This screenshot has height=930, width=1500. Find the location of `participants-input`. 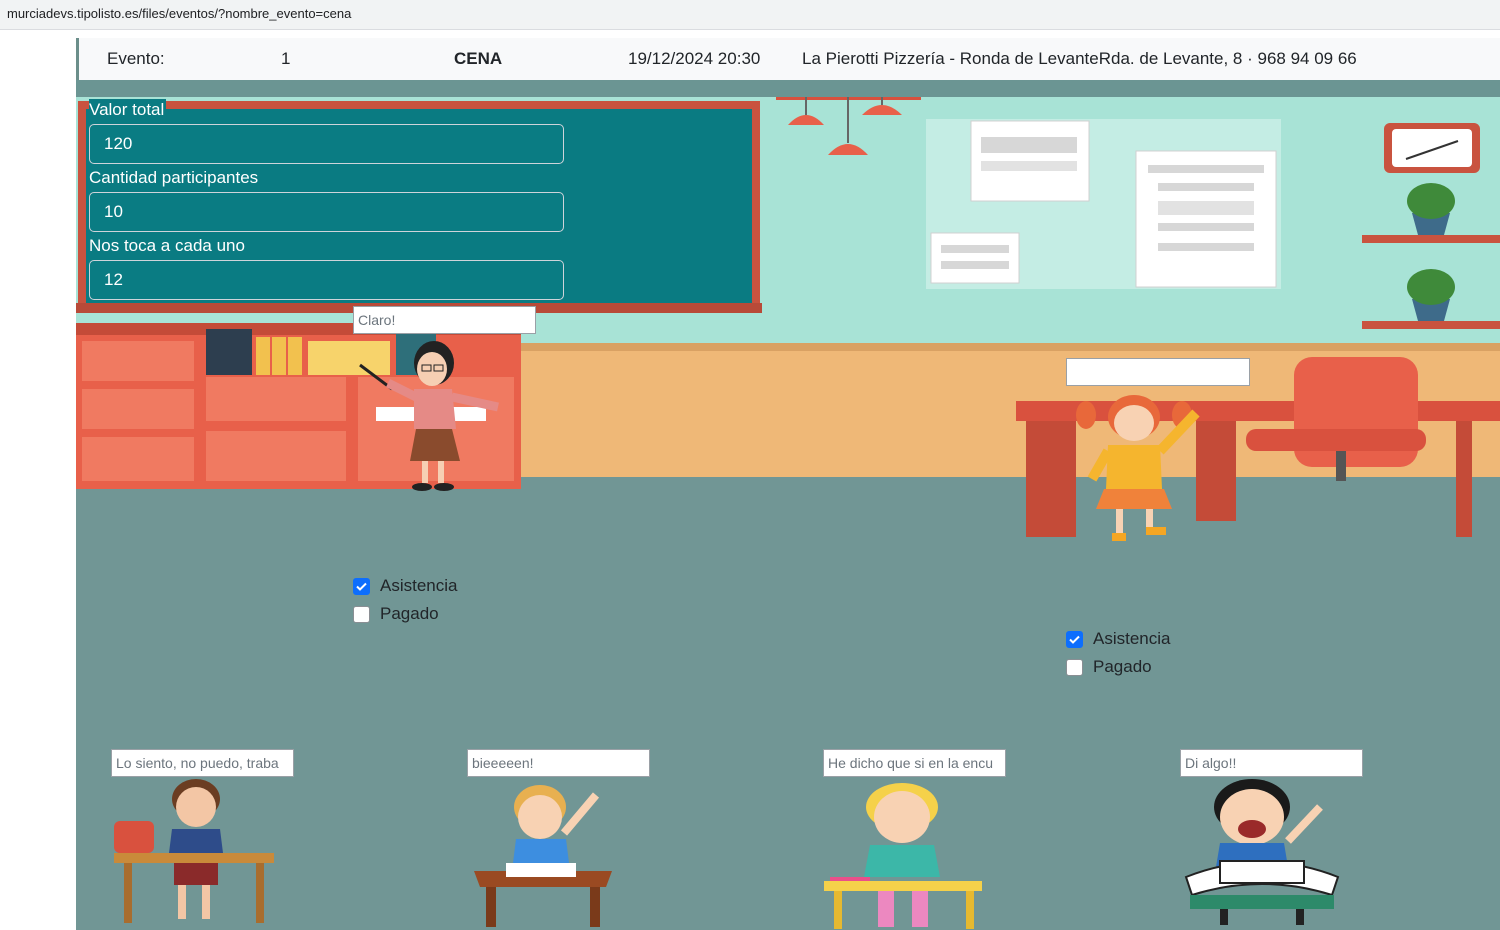

participants-input is located at coordinates (326, 212).